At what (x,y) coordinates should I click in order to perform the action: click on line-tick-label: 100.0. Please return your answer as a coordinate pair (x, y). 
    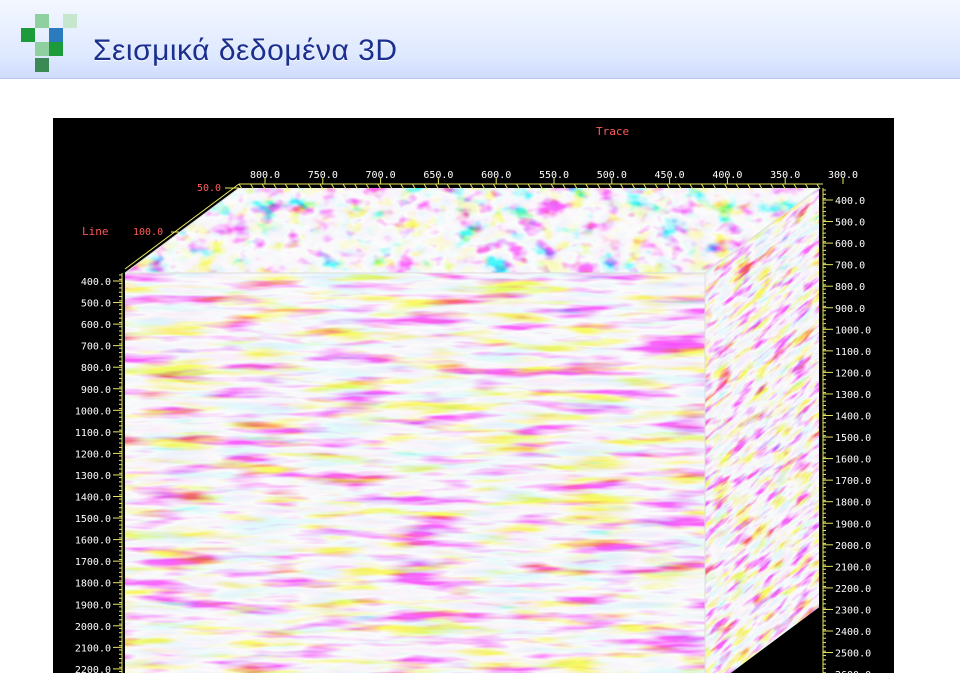
    Looking at the image, I should click on (148, 232).